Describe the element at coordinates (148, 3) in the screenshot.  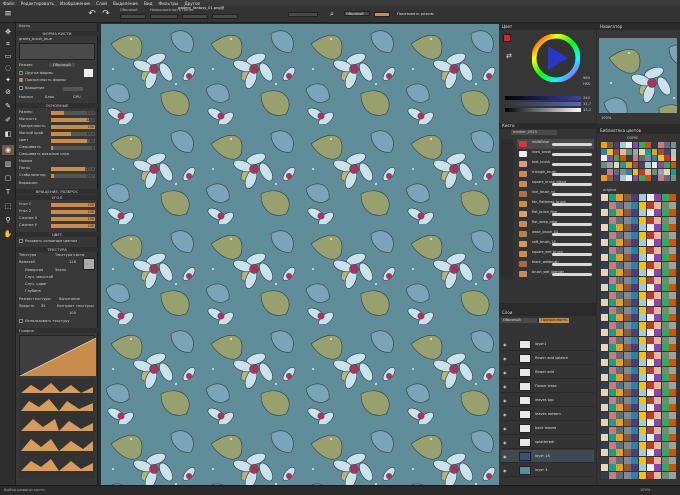
I see `menu-view: Вид` at that location.